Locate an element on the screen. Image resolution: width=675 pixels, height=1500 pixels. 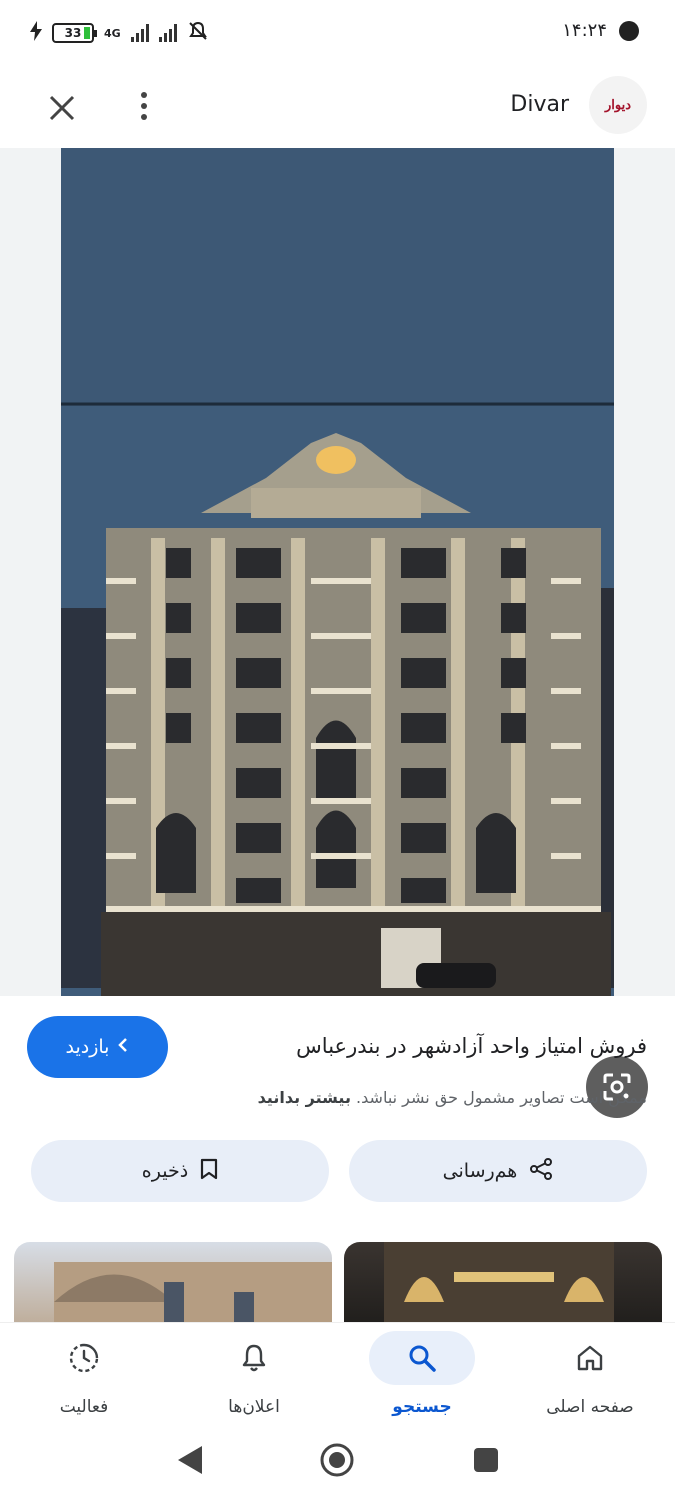
nav-activity: فعالیت is located at coordinates (84, 1379).